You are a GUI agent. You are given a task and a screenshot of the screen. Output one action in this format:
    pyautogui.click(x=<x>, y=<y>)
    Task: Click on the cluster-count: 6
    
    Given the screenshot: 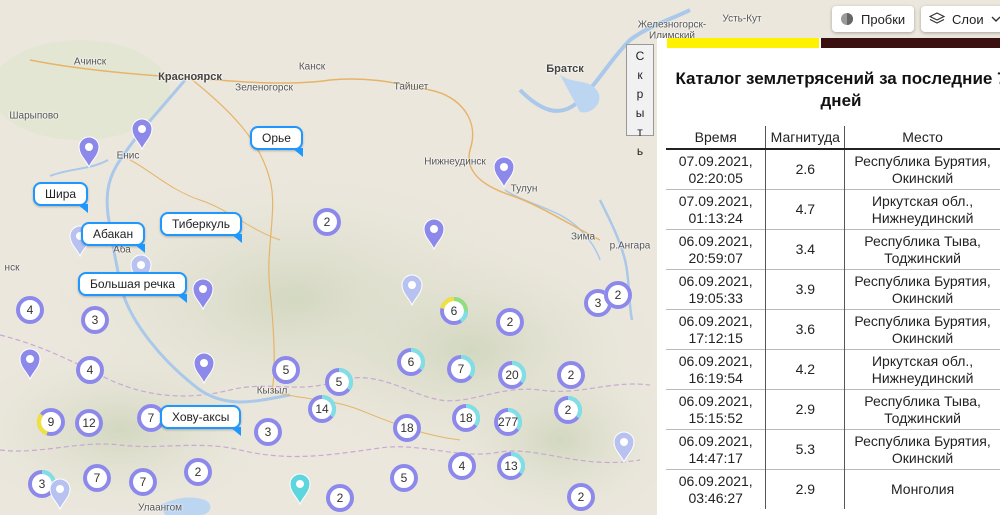 What is the action you would take?
    pyautogui.click(x=454, y=311)
    